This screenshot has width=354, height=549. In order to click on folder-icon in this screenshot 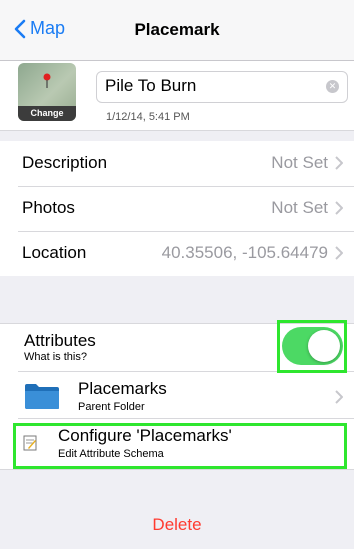, I will do `click(42, 396)`.